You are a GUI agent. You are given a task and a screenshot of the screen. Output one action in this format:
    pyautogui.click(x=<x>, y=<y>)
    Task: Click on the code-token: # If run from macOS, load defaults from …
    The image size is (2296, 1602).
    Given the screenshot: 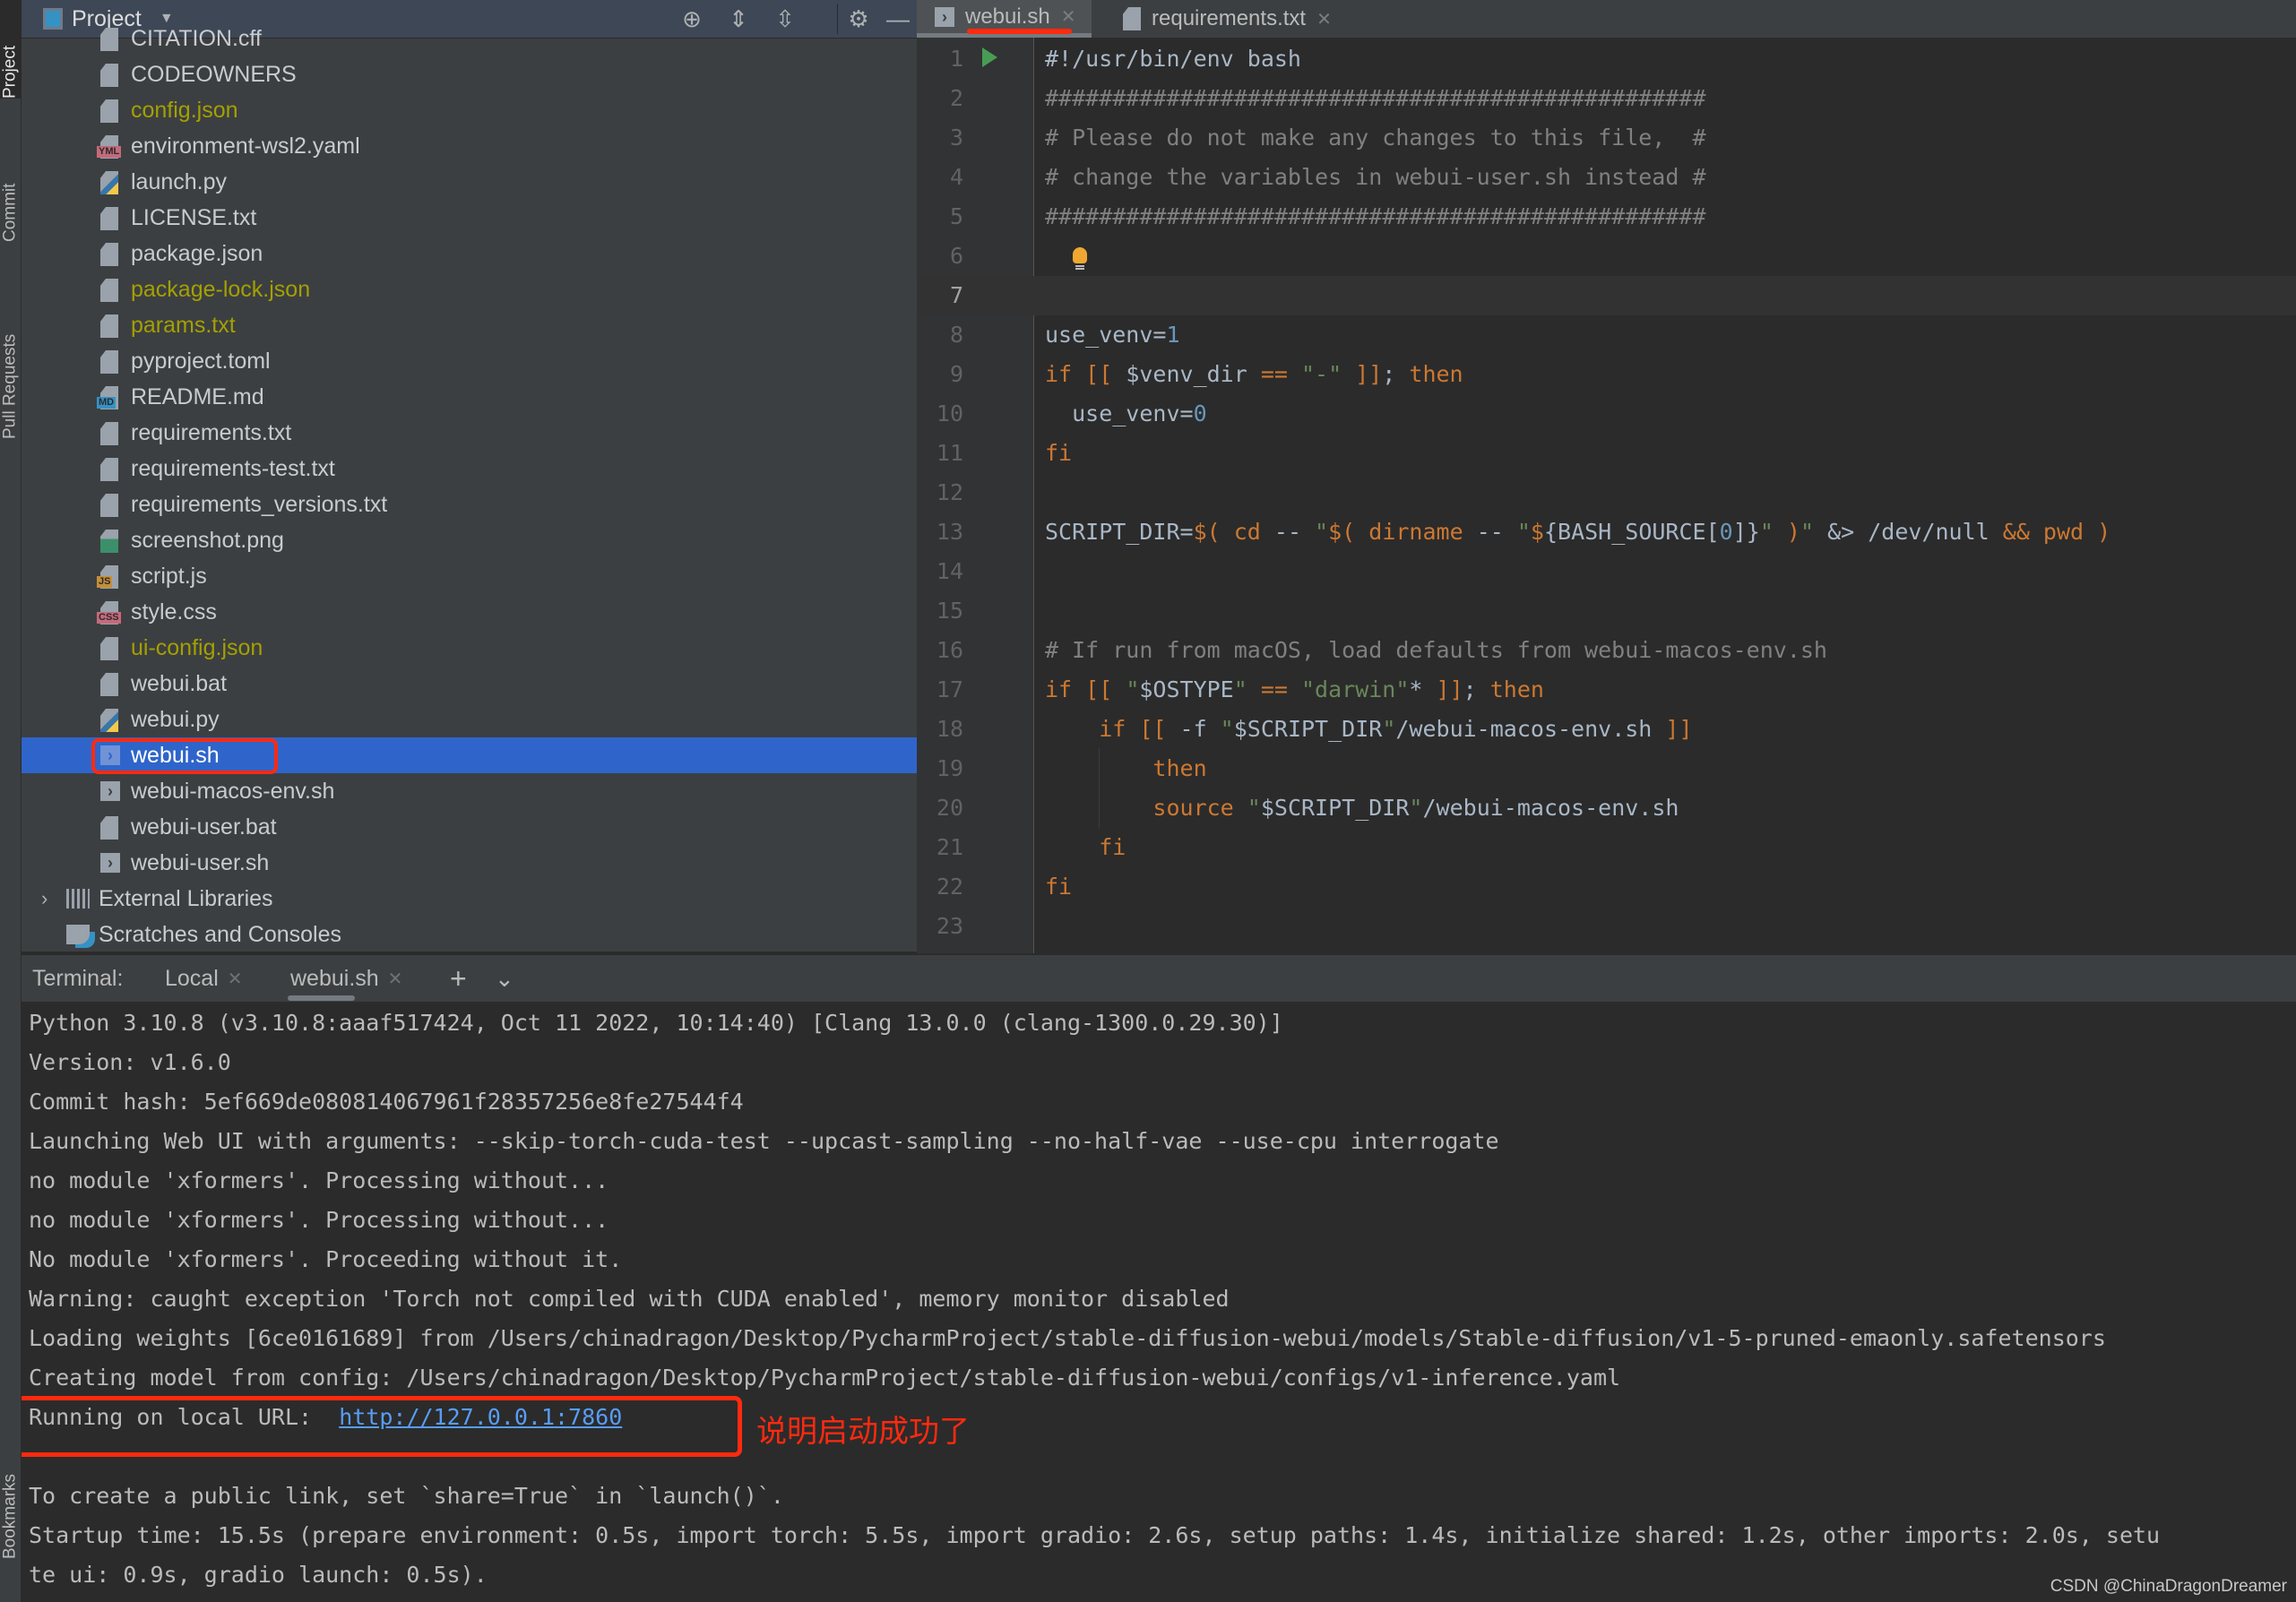 What is the action you would take?
    pyautogui.click(x=1436, y=650)
    